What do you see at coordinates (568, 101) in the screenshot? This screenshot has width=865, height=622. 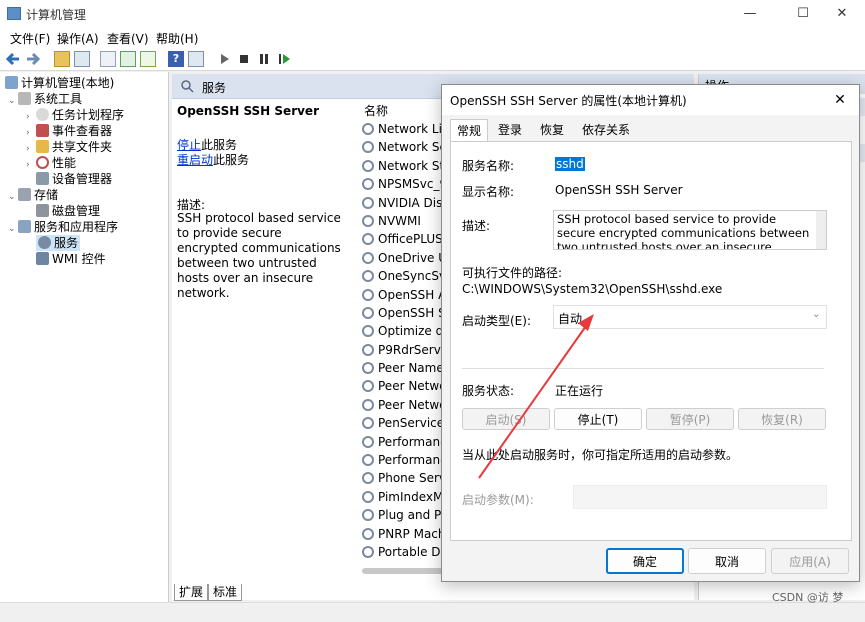 I see `dialog-title: OpenSSH SSH Server 的属性(本地计算机)` at bounding box center [568, 101].